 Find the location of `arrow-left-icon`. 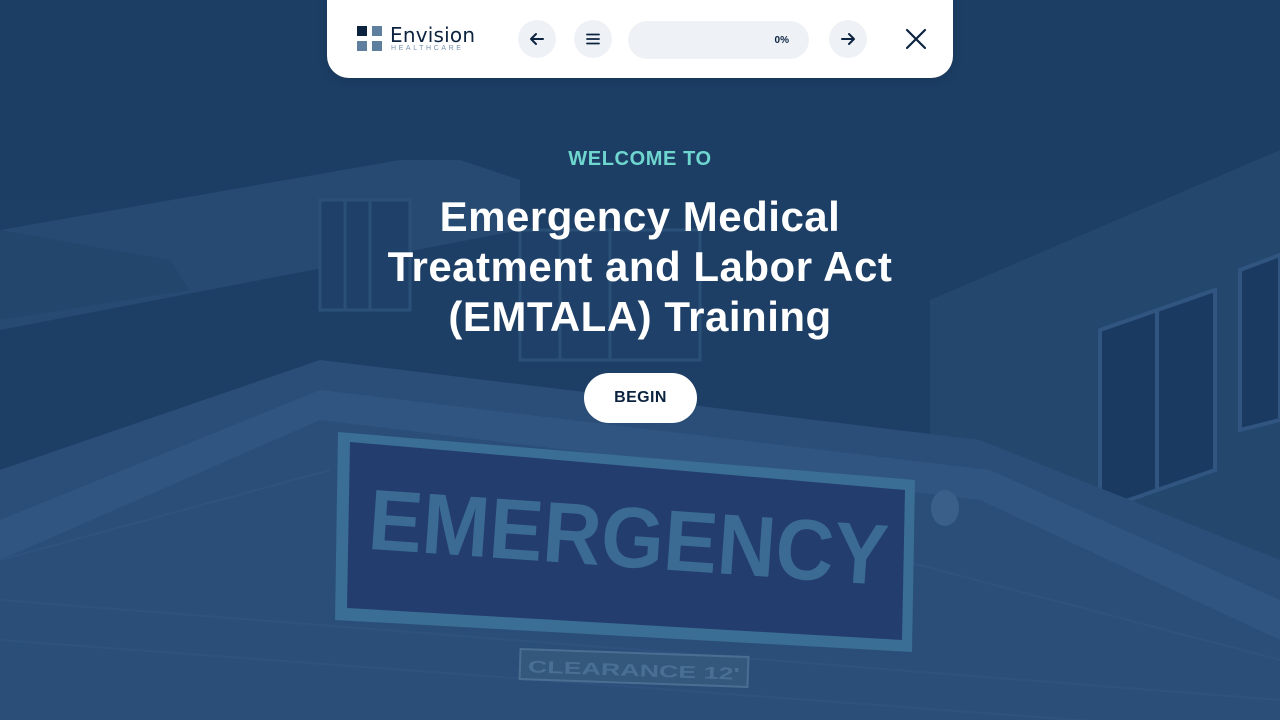

arrow-left-icon is located at coordinates (537, 39).